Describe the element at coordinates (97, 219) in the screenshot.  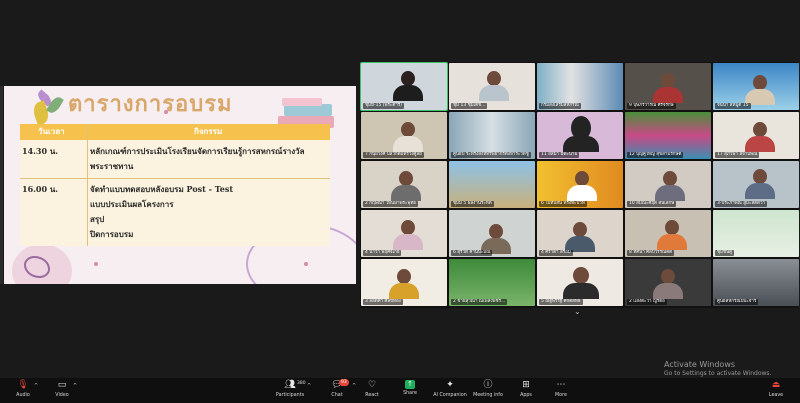
I see `row-activity-line: สรุป` at that location.